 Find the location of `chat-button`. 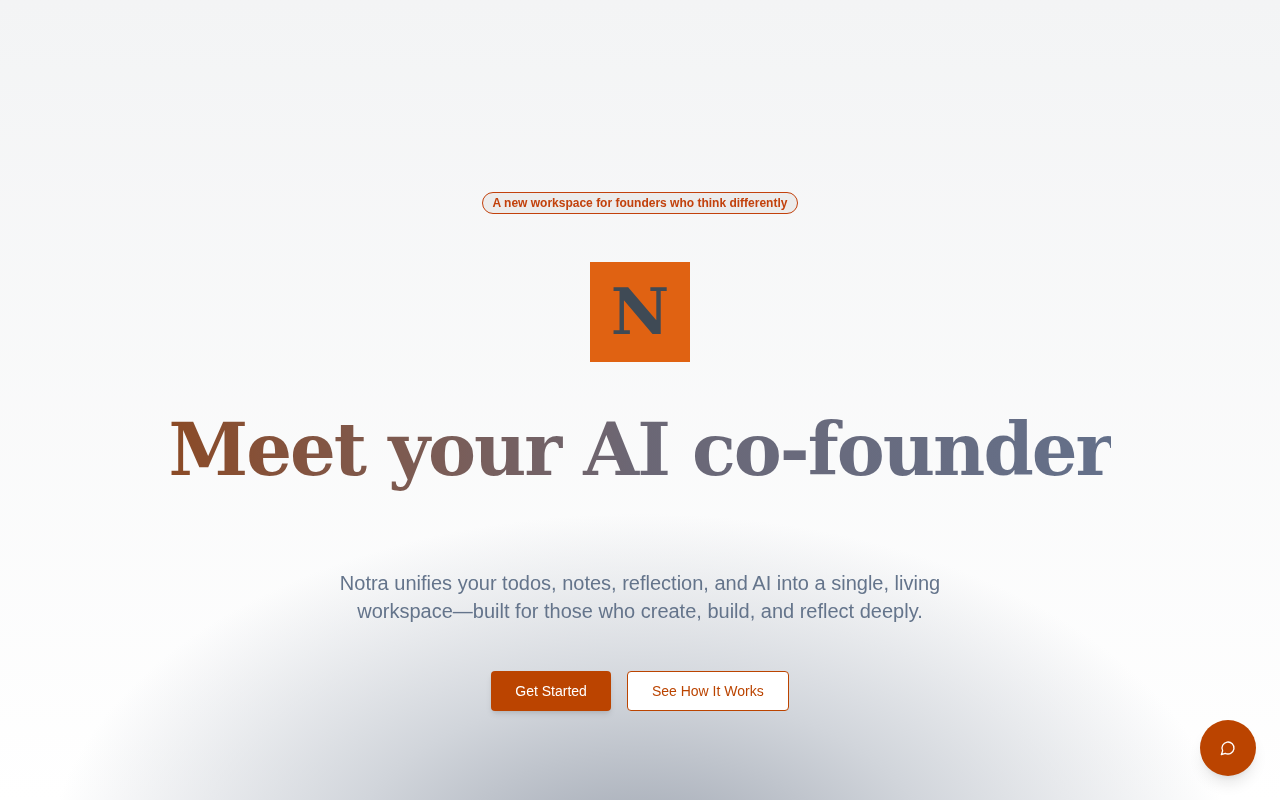

chat-button is located at coordinates (1228, 748).